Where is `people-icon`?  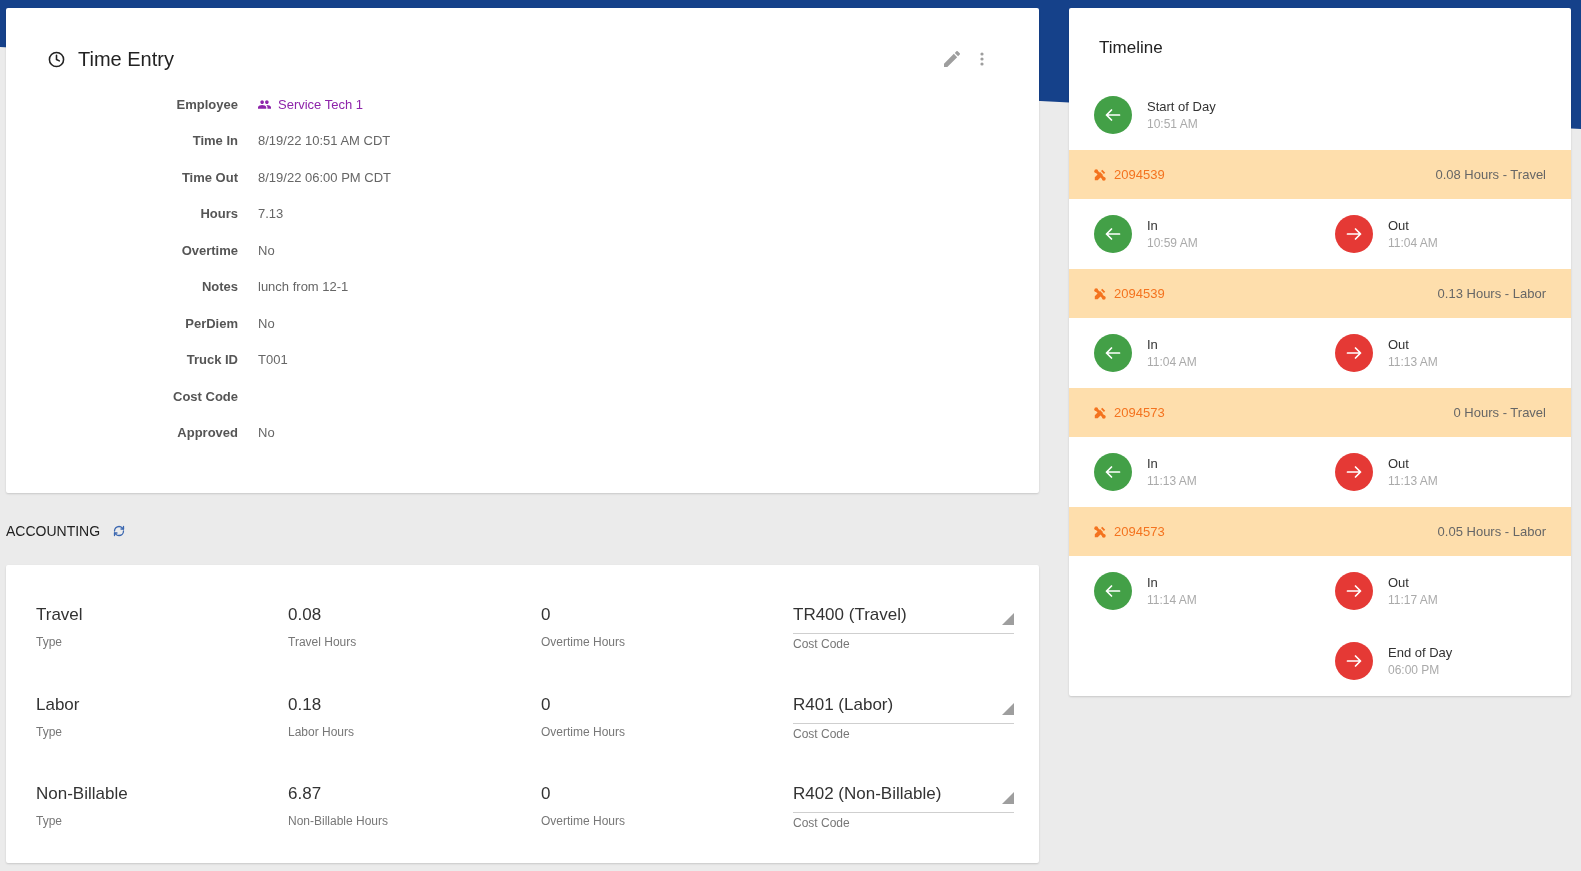
people-icon is located at coordinates (264, 104).